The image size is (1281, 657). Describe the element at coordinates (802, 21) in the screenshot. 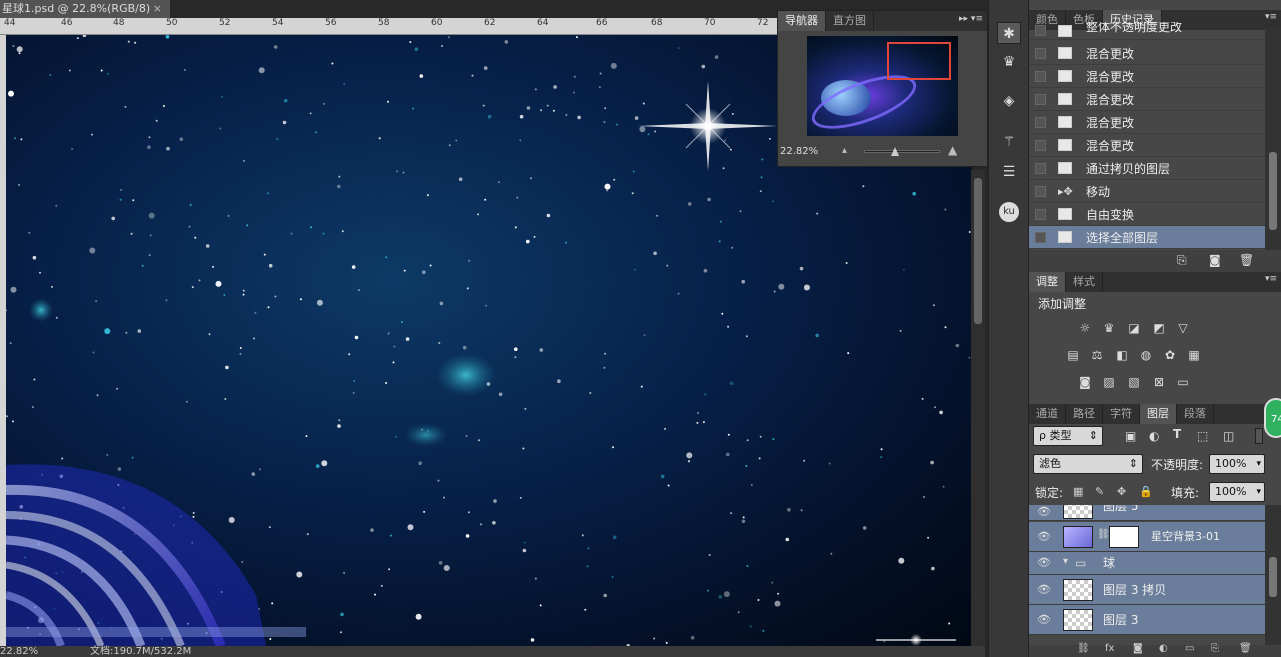

I see `tab-navigator: 导航器` at that location.